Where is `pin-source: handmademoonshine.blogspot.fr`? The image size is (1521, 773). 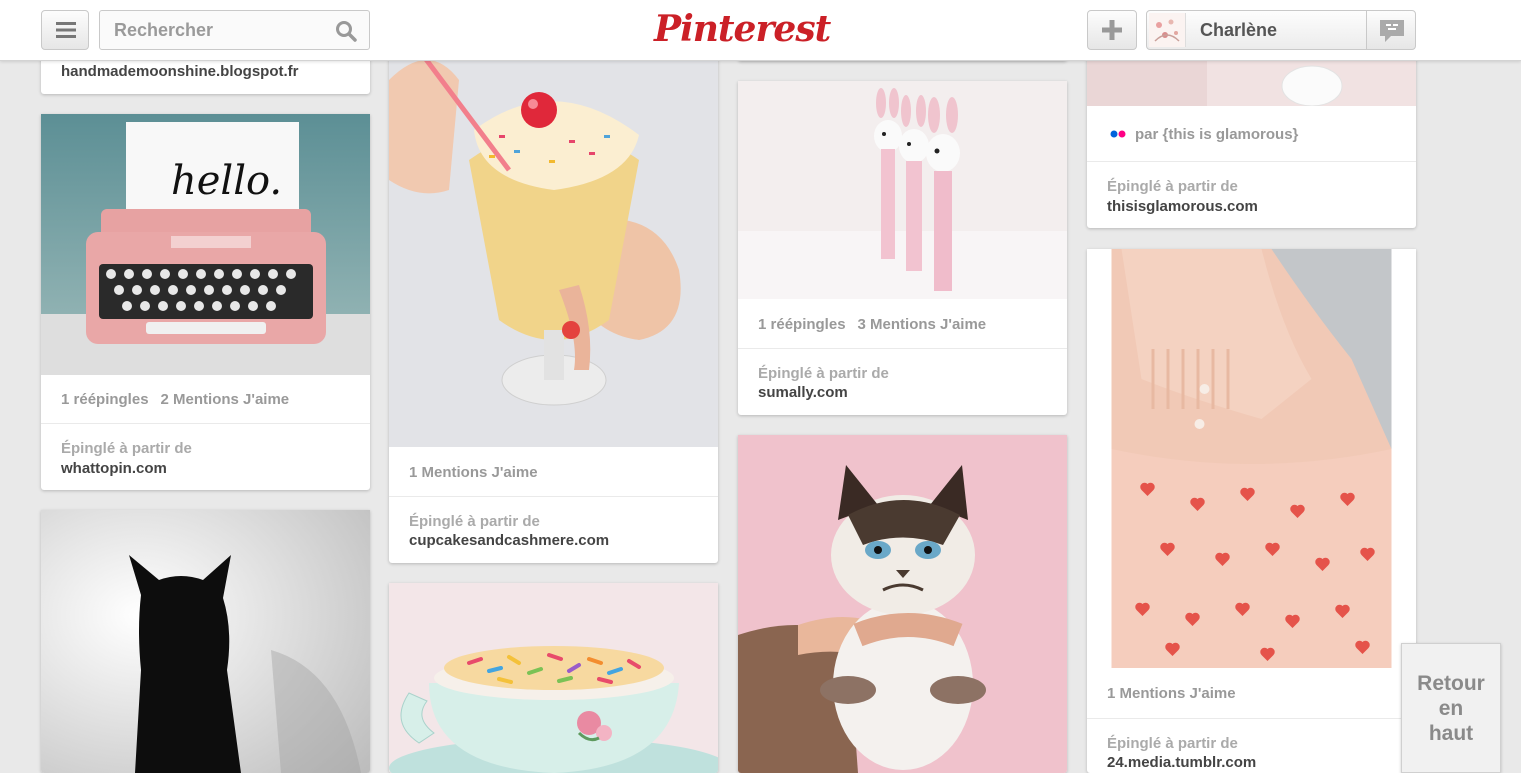
pin-source: handmademoonshine.blogspot.fr is located at coordinates (180, 71).